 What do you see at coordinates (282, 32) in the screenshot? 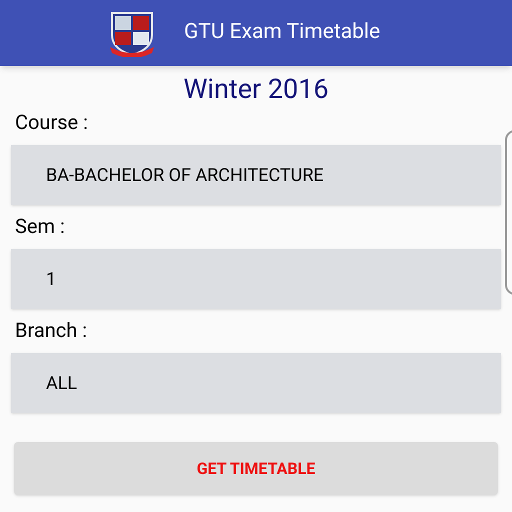
I see `app-title: GTU Exam Timetable` at bounding box center [282, 32].